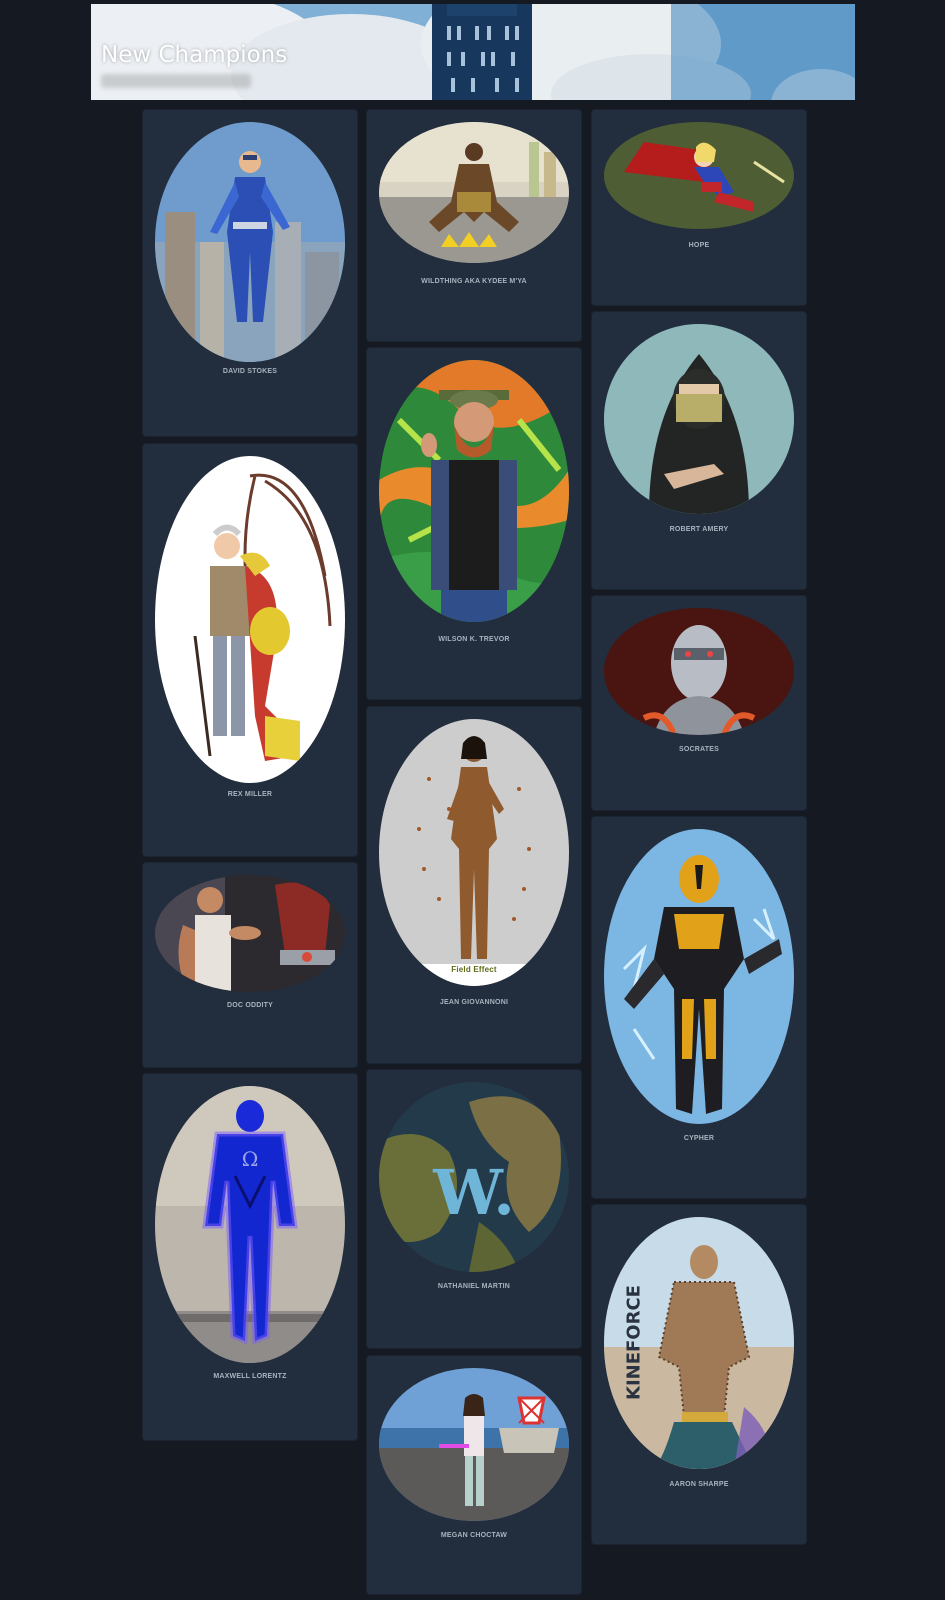  I want to click on champion-name: DAVID STOKES, so click(250, 371).